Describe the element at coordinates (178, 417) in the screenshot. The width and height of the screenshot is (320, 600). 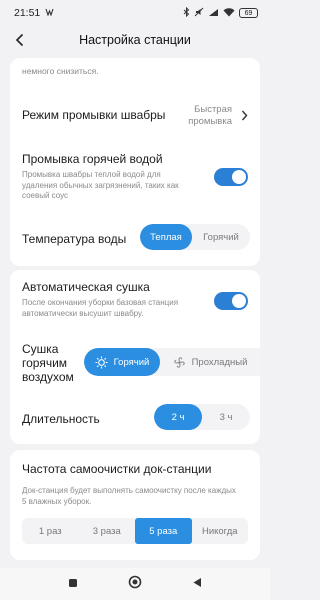
I see `duration-2h-option: 2 ч` at that location.